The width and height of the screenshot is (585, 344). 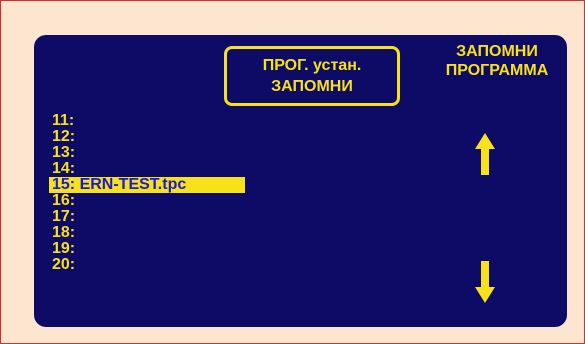 I want to click on program-slot-12: 12:, so click(x=151, y=137).